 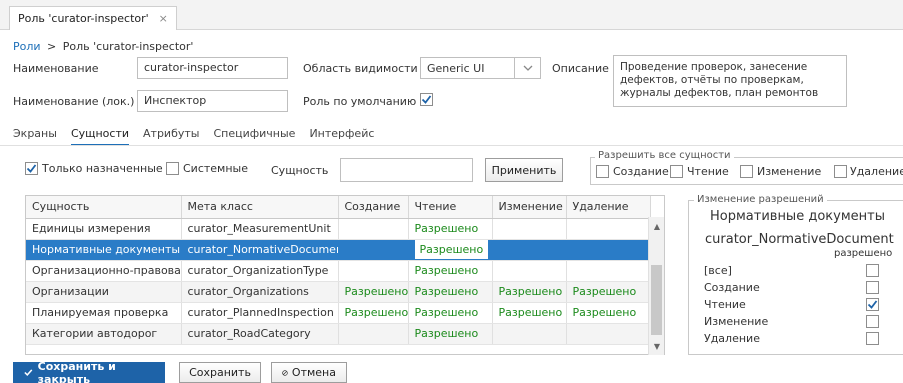 What do you see at coordinates (791, 338) in the screenshot?
I see `permission-row-delete: Удаление` at bounding box center [791, 338].